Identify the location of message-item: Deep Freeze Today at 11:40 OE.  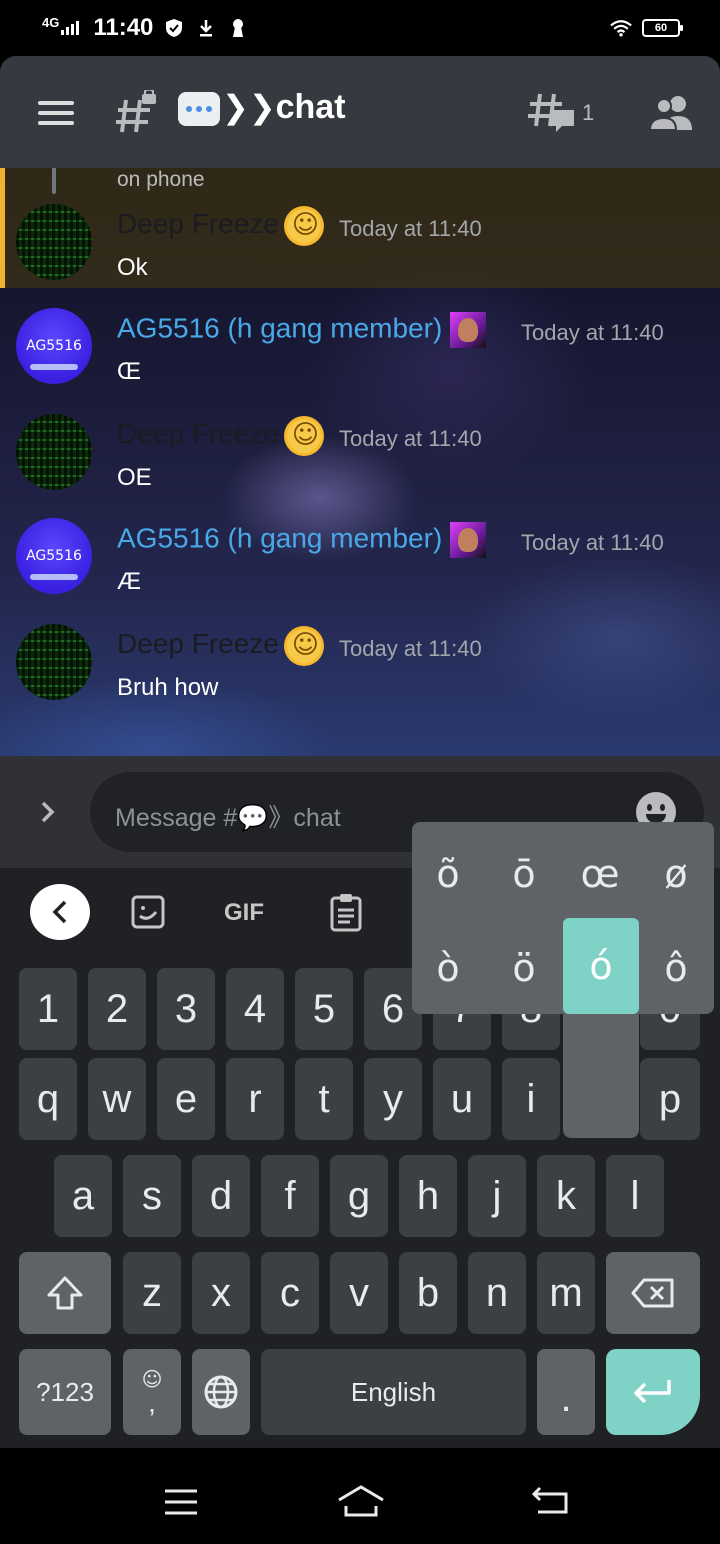
(360, 464).